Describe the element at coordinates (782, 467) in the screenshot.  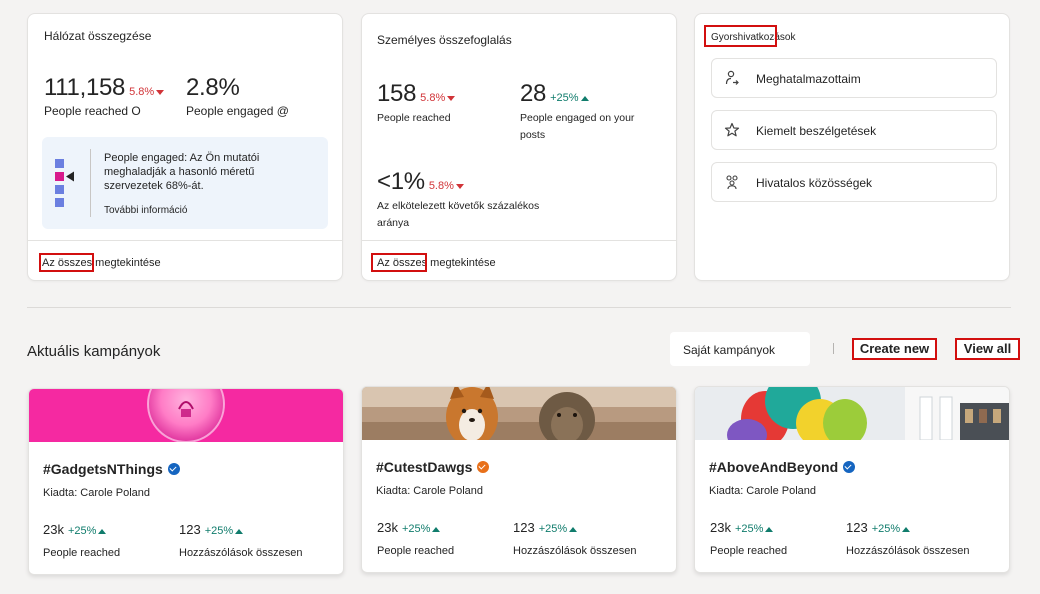
I see `campaign-title: #AboveAndBeyond` at that location.